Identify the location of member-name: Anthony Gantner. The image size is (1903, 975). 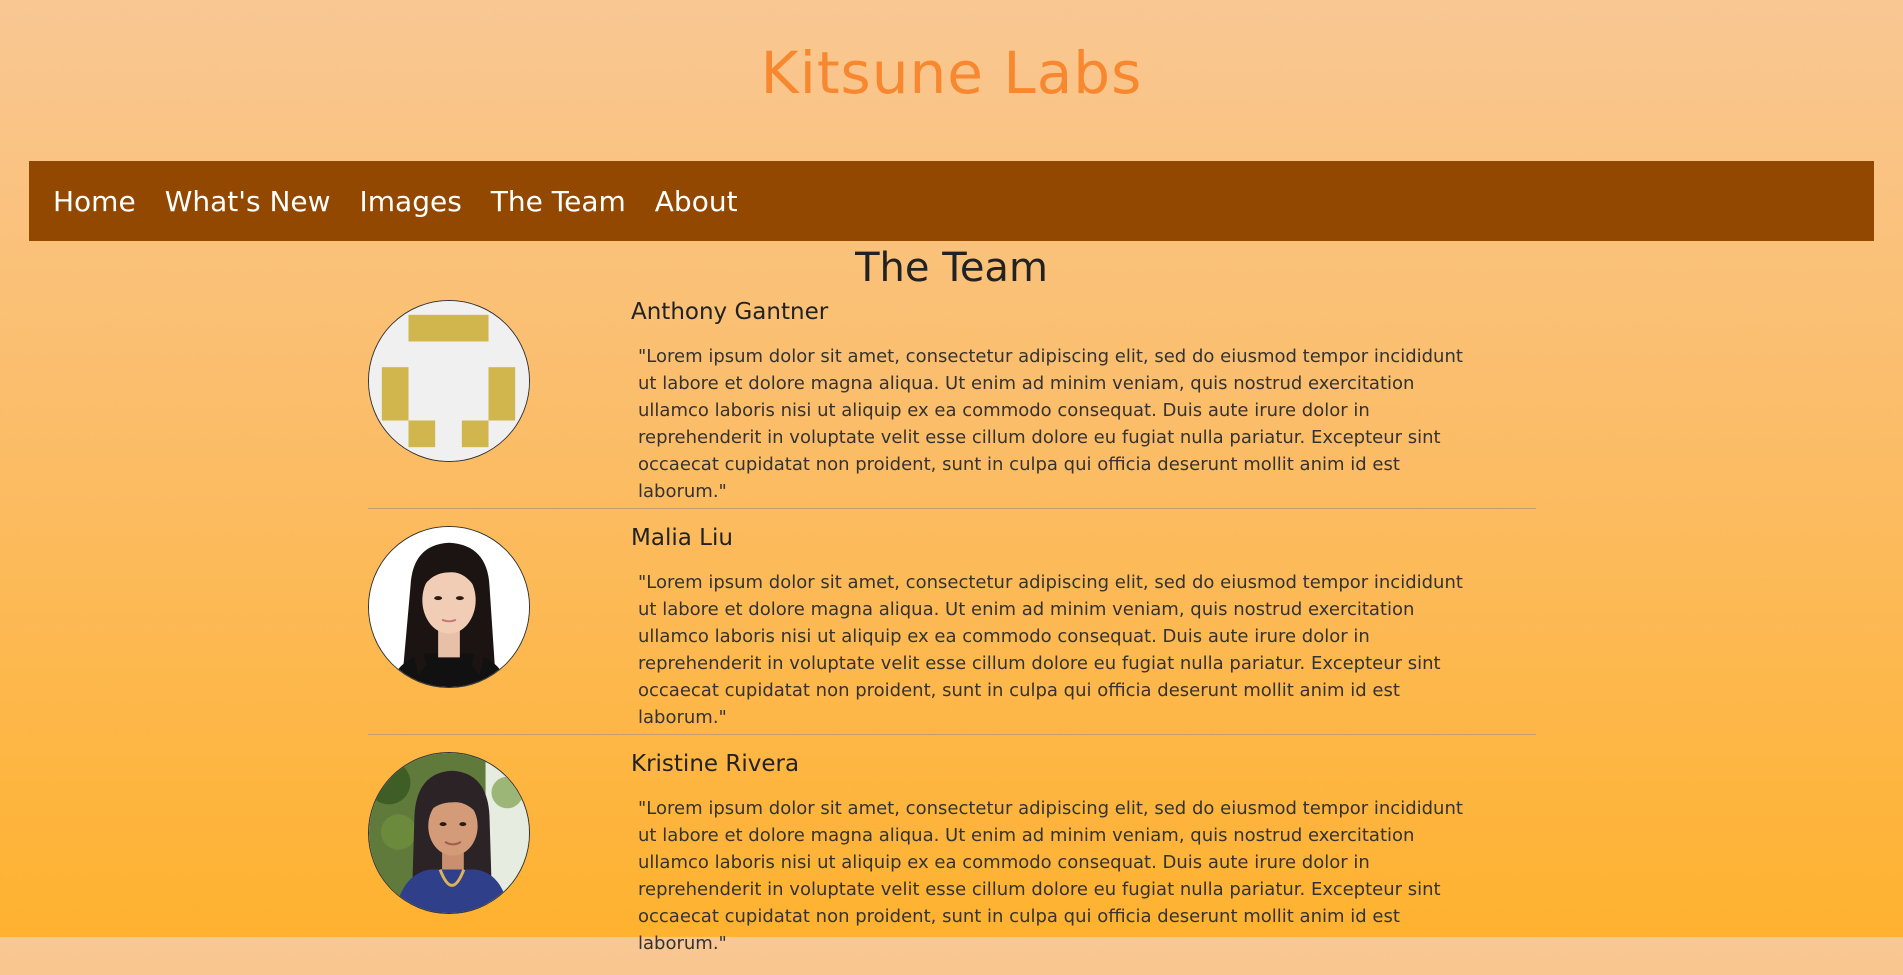
(730, 312).